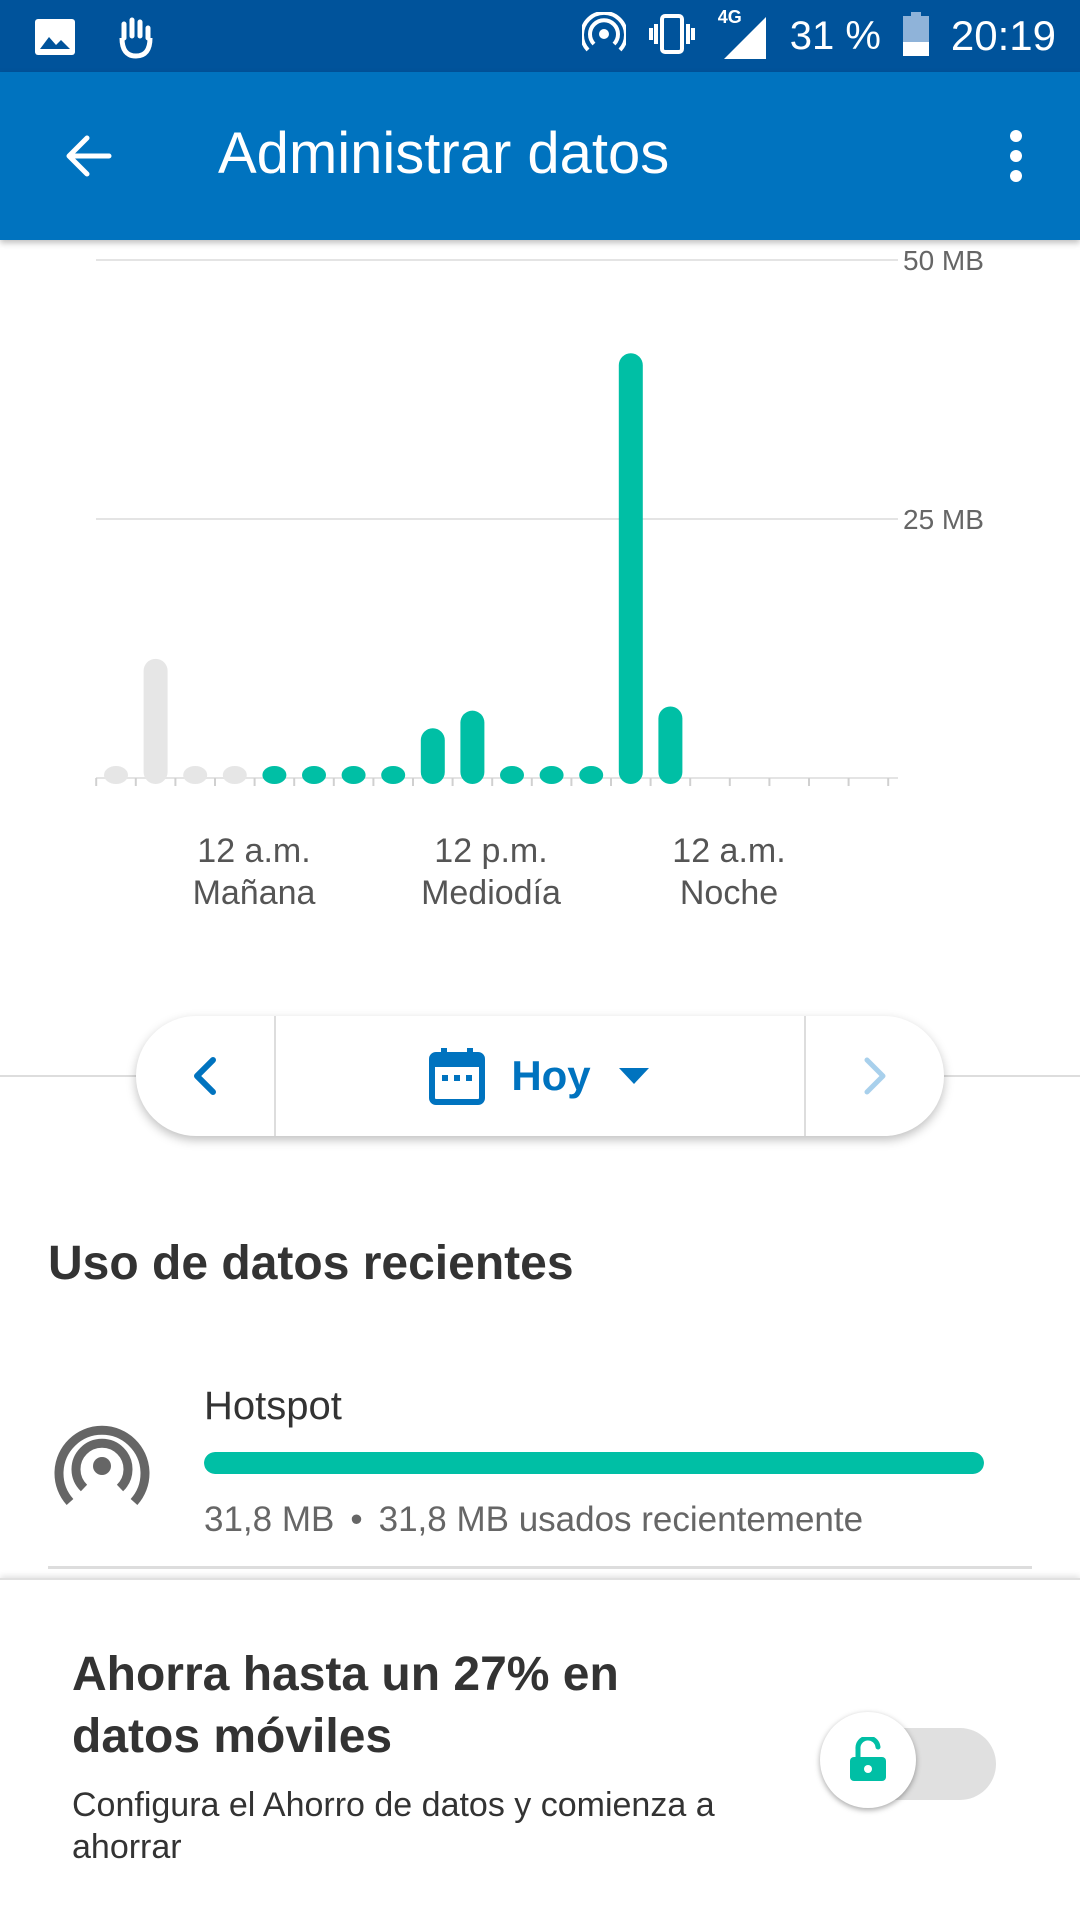 This screenshot has height=1922, width=1080. What do you see at coordinates (551, 1075) in the screenshot?
I see `period-label: Hoy` at bounding box center [551, 1075].